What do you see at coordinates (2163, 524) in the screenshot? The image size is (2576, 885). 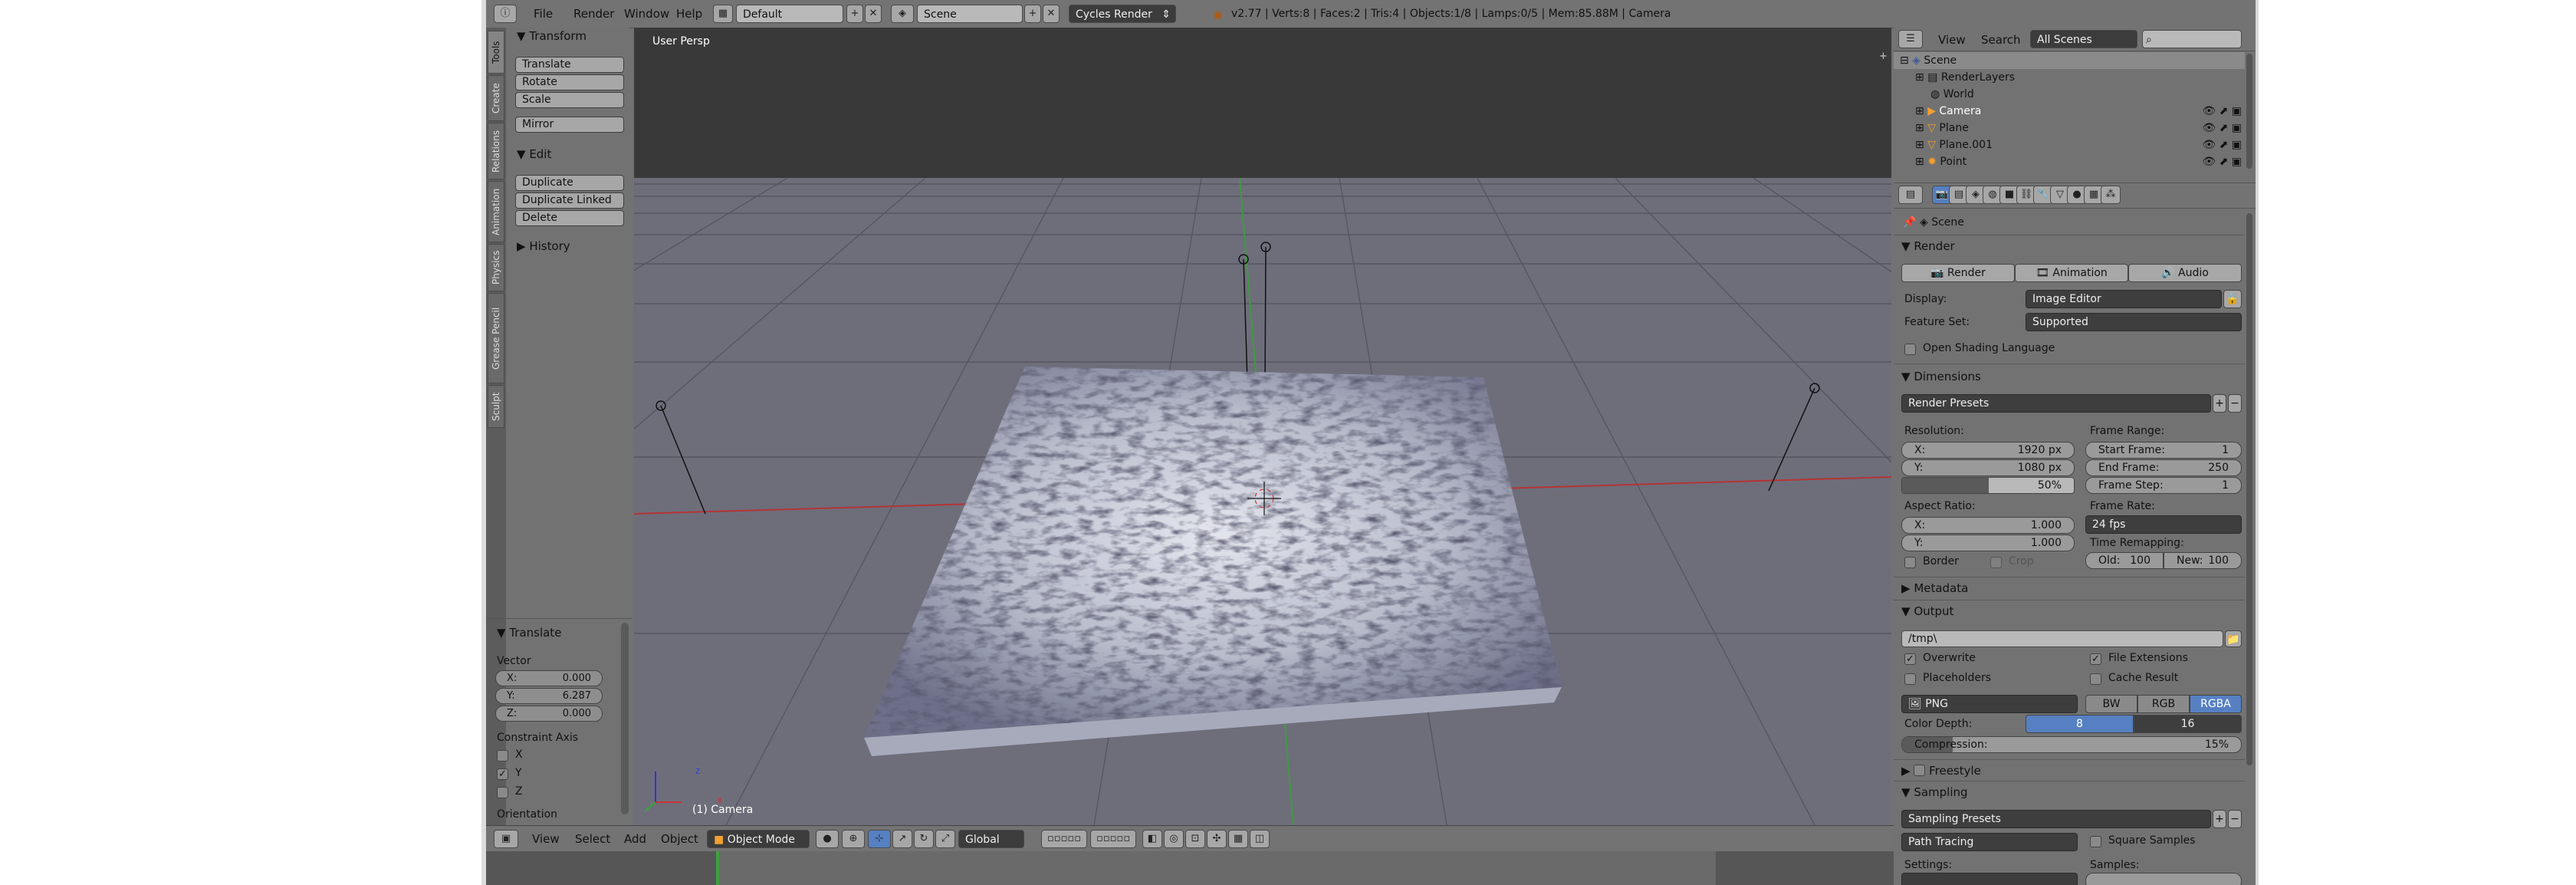 I see `frame-rate-dropdown: 24 fps` at bounding box center [2163, 524].